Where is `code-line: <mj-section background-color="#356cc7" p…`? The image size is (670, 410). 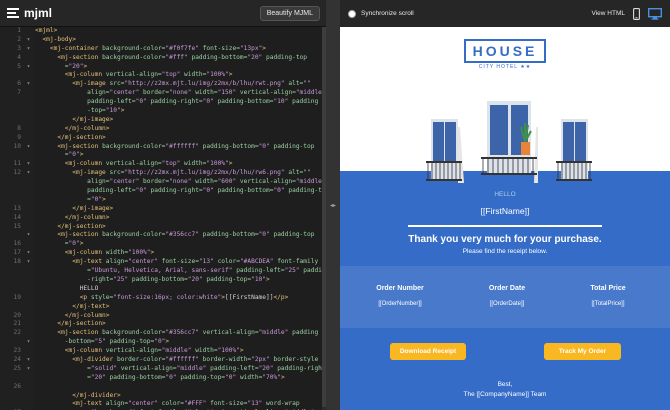 code-line: <mj-section background-color="#356cc7" p… is located at coordinates (178, 235).